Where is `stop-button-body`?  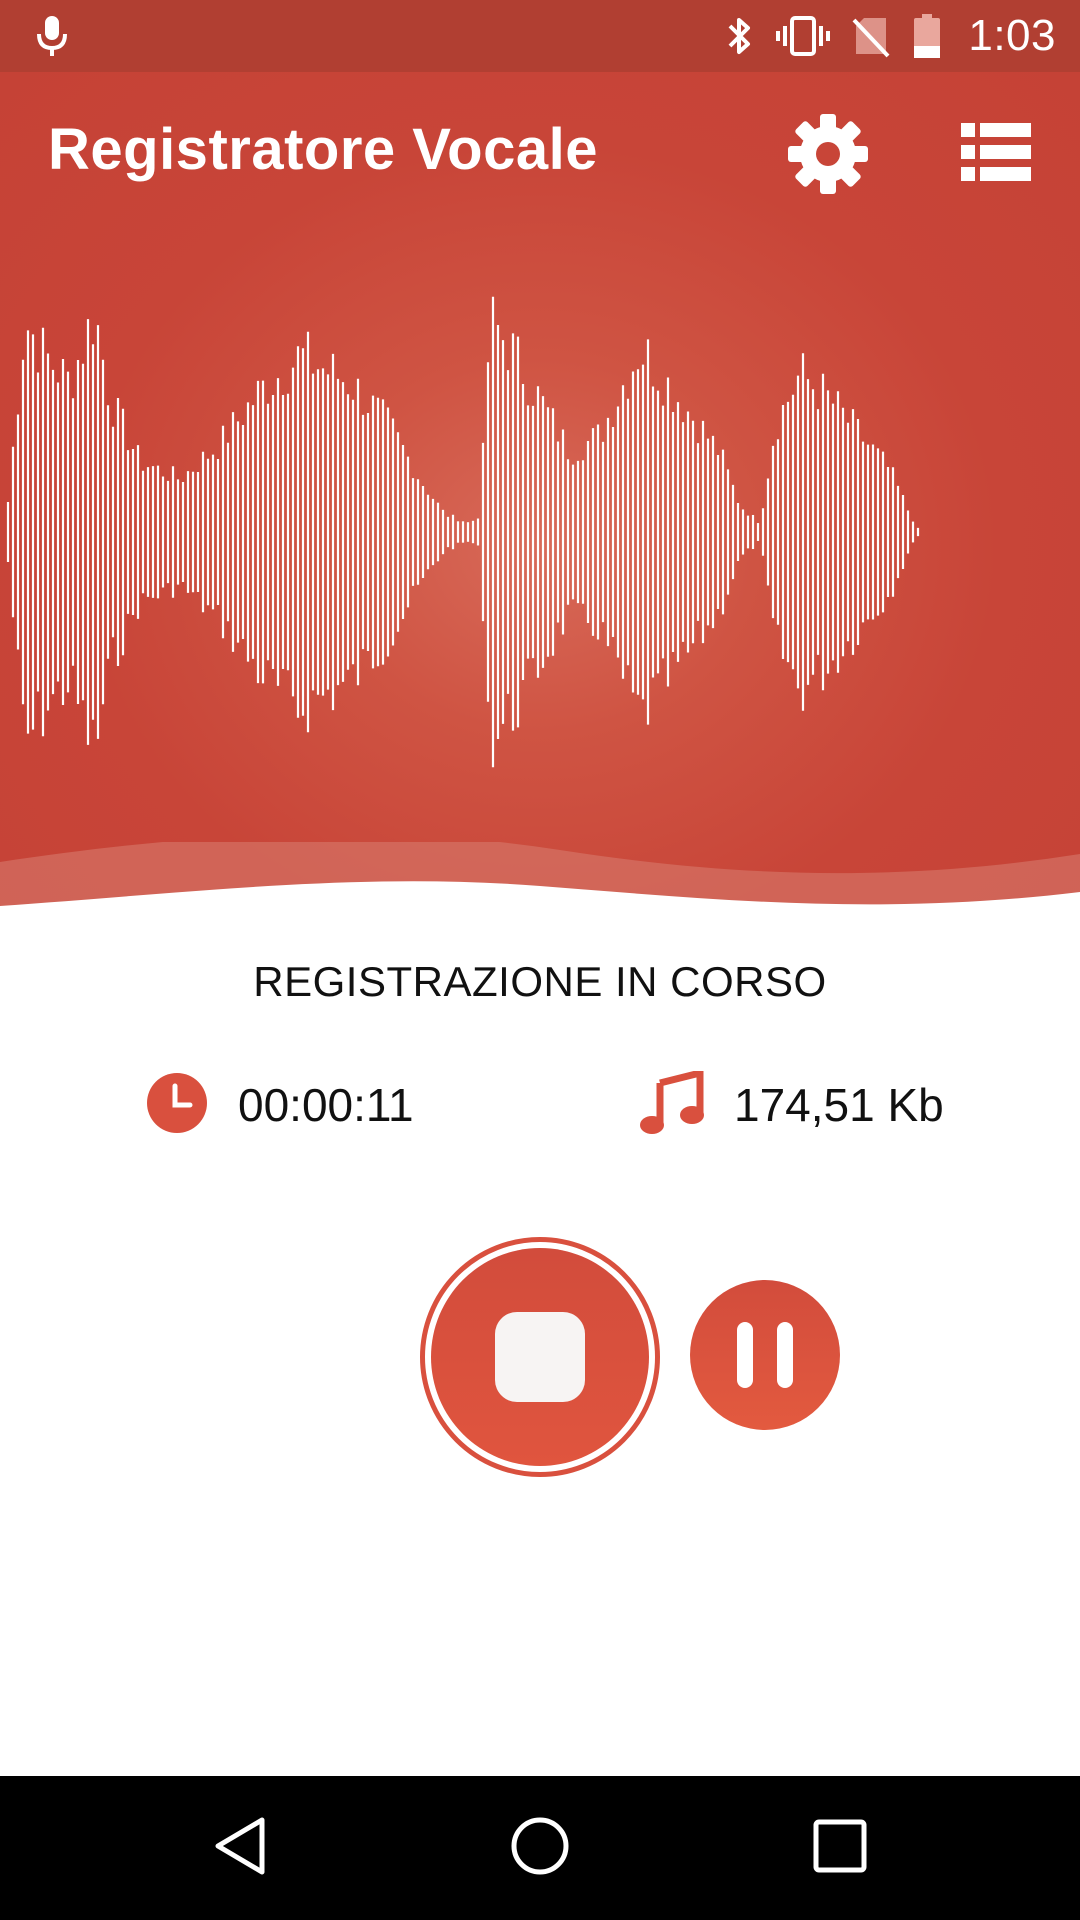
stop-button-body is located at coordinates (540, 1357).